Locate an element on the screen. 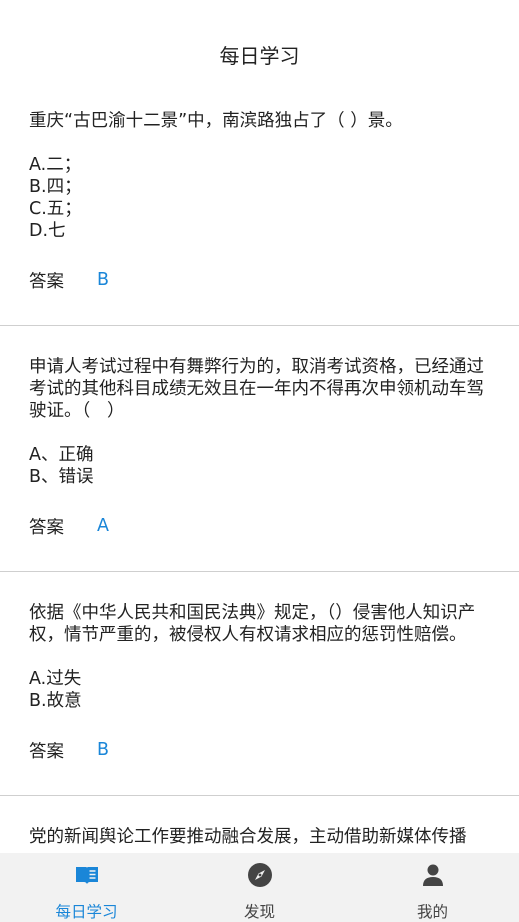 This screenshot has width=519, height=922. options-list: A、正确 B、错误 is located at coordinates (259, 466).